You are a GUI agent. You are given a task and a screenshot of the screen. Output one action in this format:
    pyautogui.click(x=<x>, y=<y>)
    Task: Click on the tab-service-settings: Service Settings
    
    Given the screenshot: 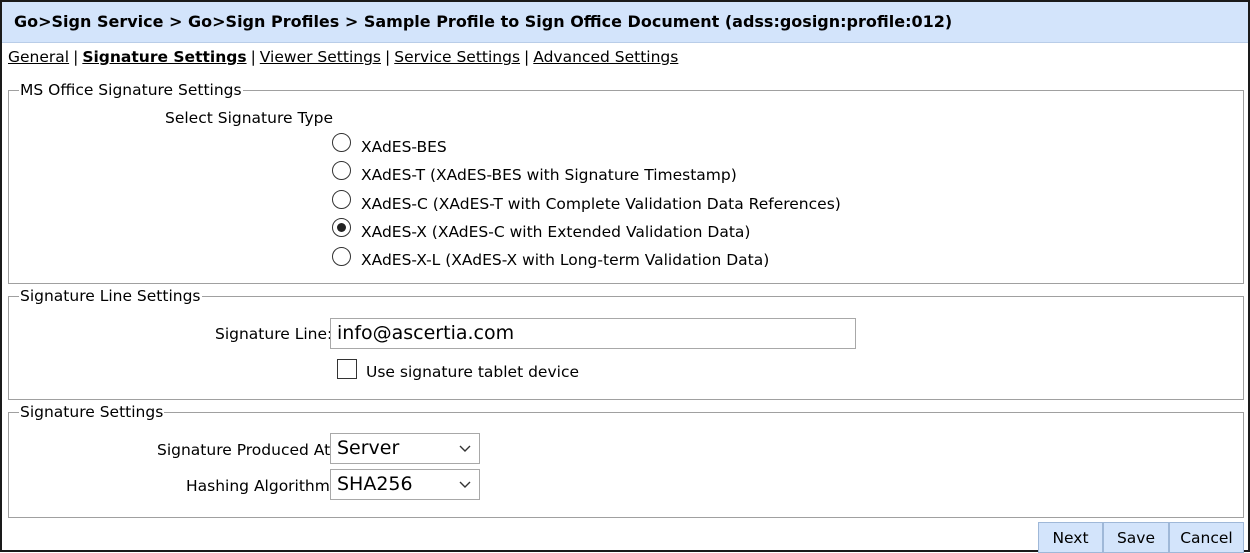 What is the action you would take?
    pyautogui.click(x=457, y=57)
    